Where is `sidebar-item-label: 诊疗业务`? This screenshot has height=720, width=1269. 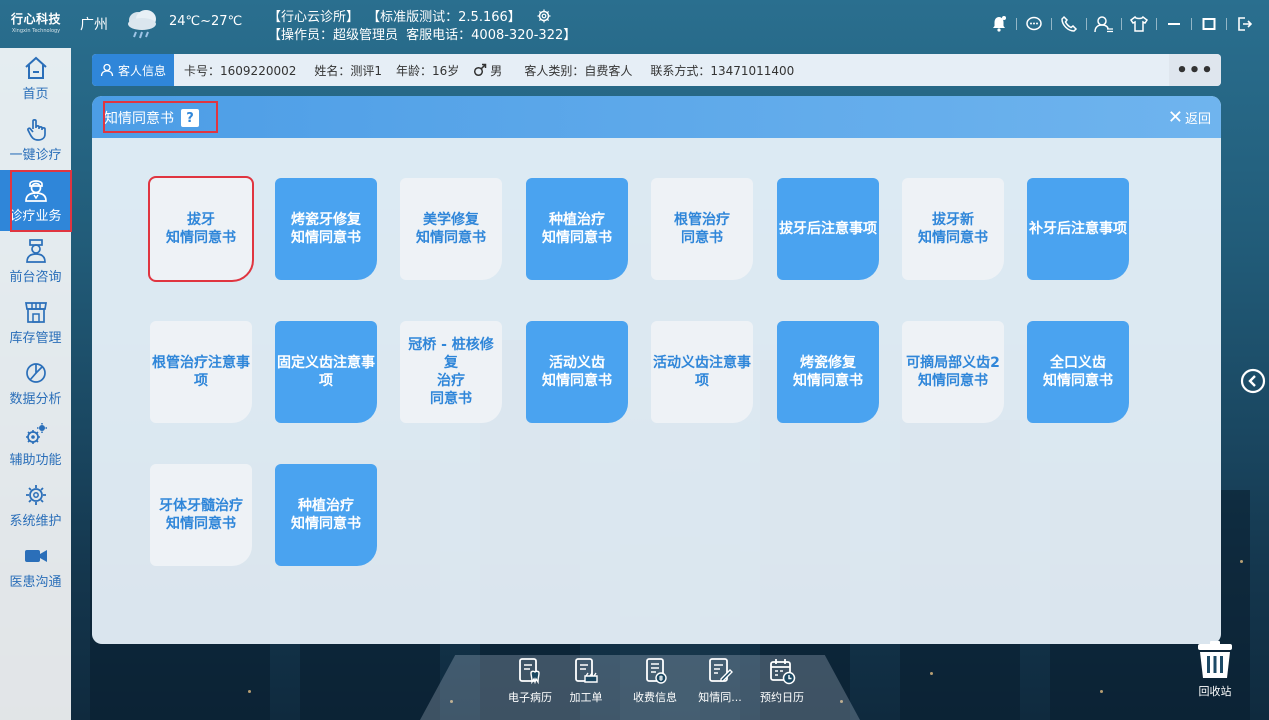 sidebar-item-label: 诊疗业务 is located at coordinates (35, 216).